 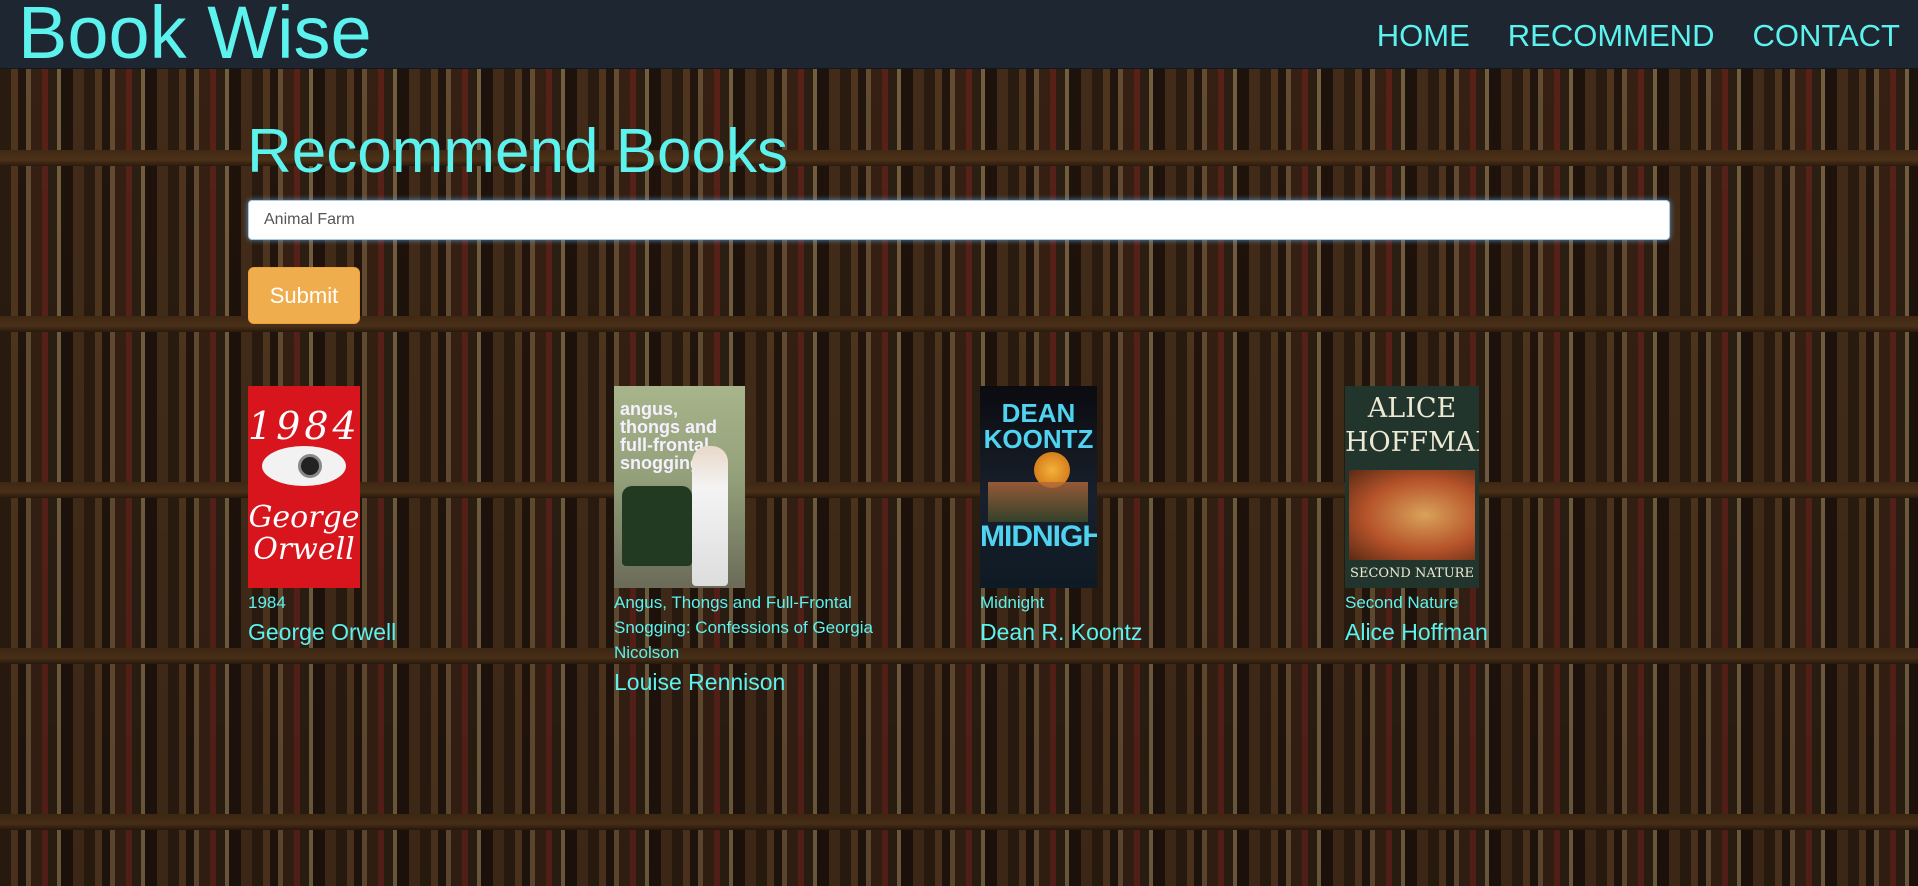 I want to click on book-cover-image: ALICE HOFFMAN SECOND NATURE, so click(x=1412, y=487).